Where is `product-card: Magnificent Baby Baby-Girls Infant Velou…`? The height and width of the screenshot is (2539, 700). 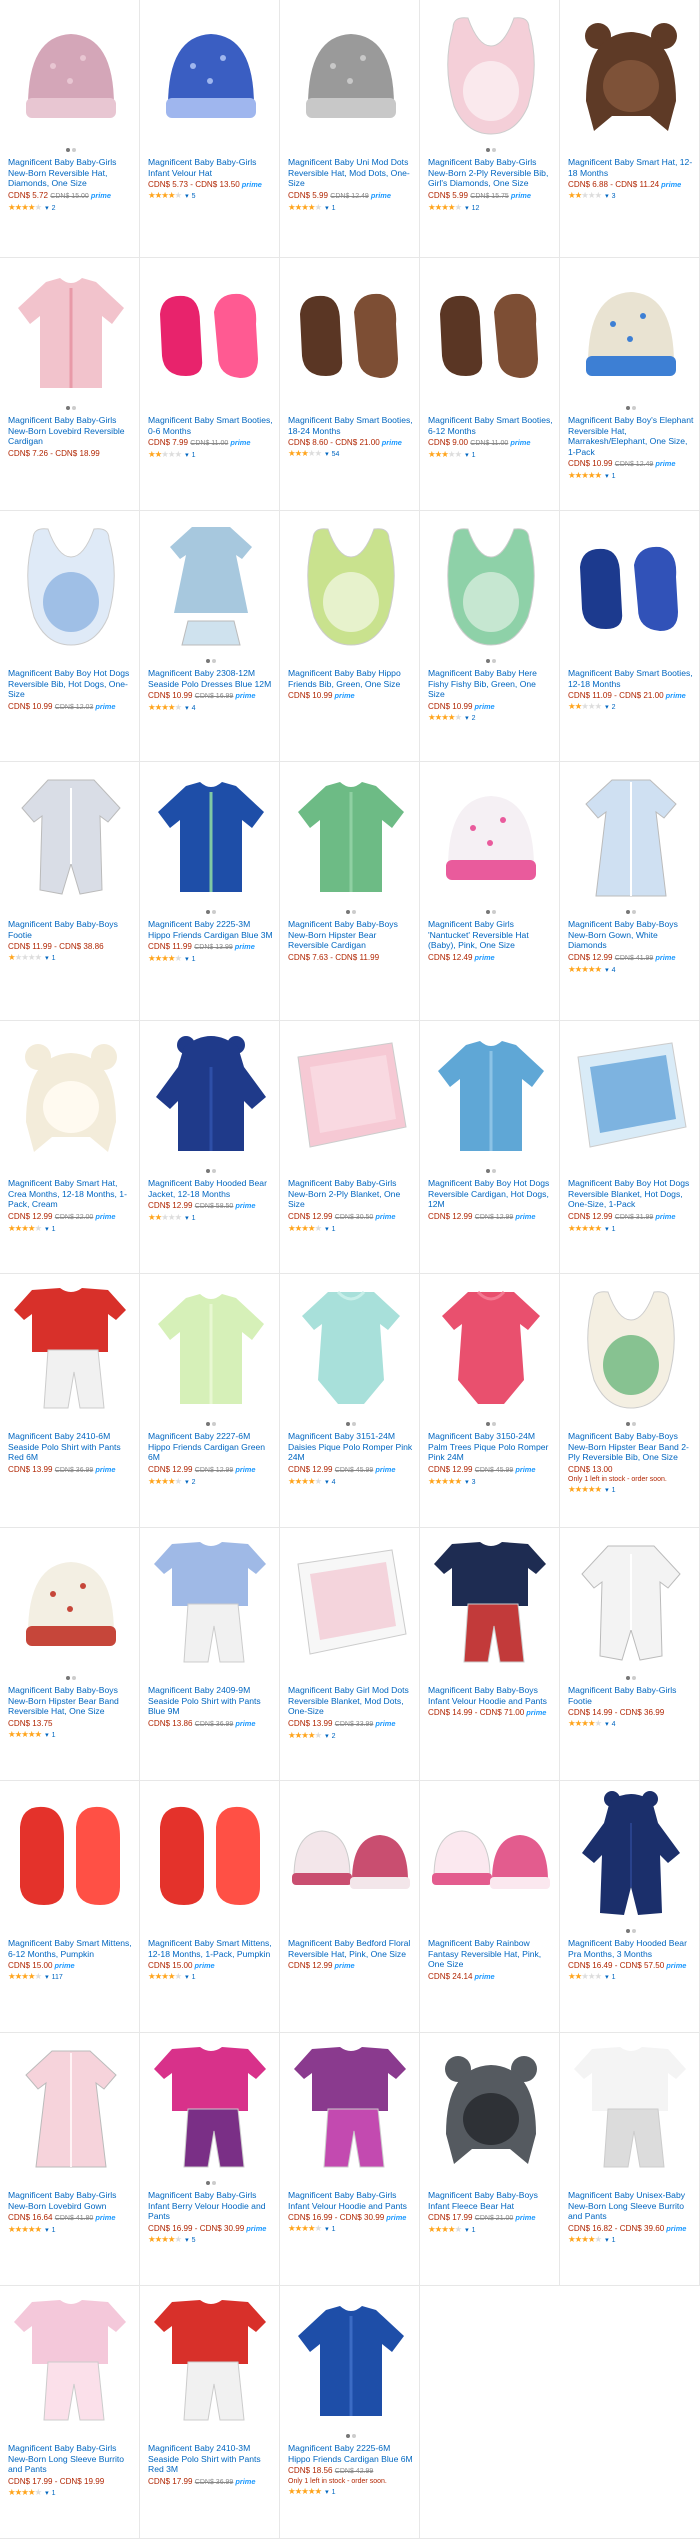 product-card: Magnificent Baby Baby-Girls Infant Velou… is located at coordinates (210, 128).